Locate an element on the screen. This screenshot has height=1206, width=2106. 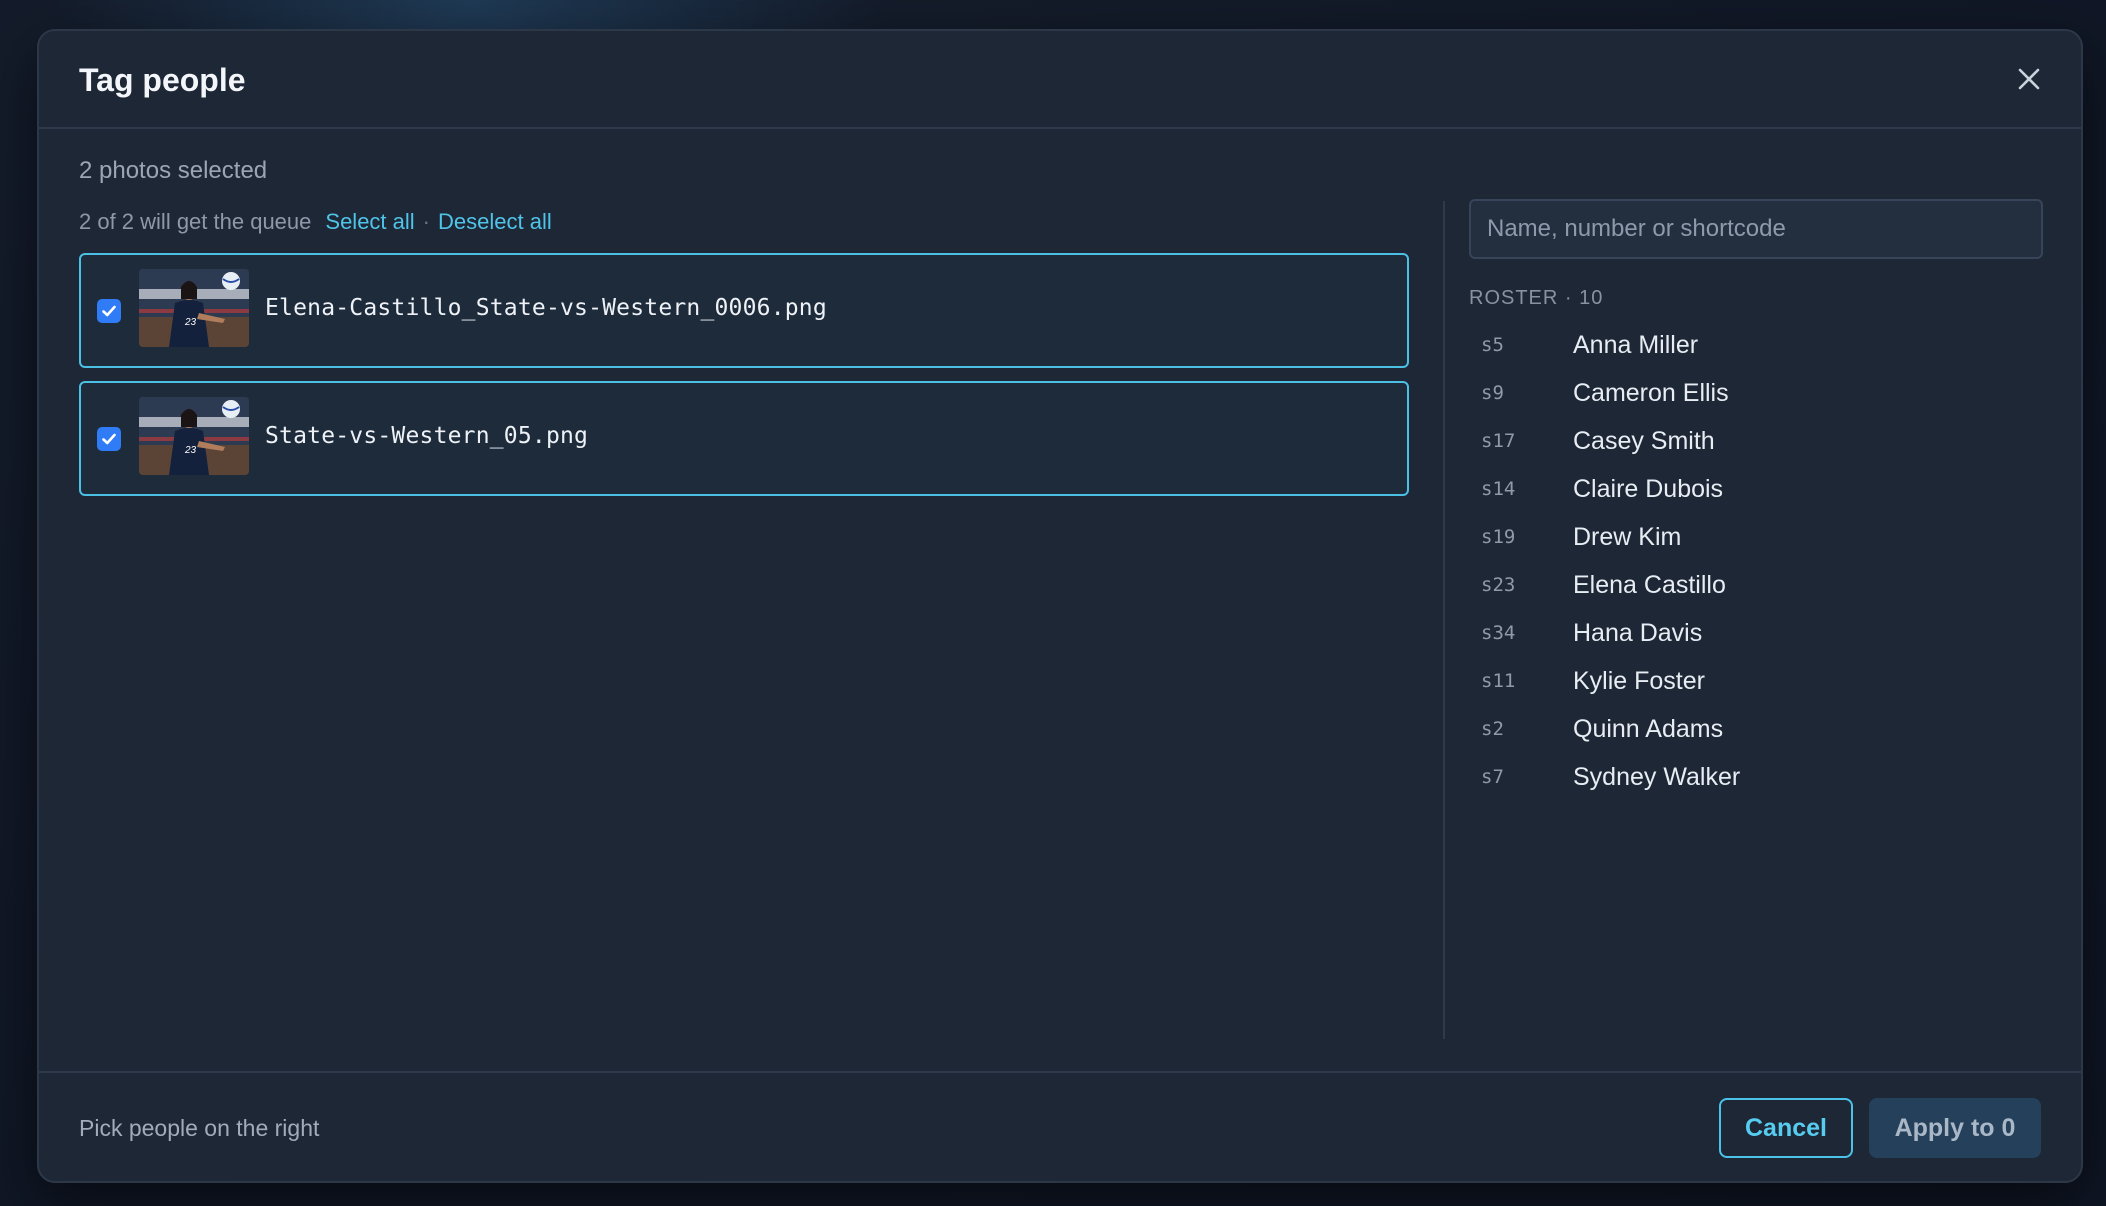
roster-shortcode: s2 is located at coordinates (1492, 729).